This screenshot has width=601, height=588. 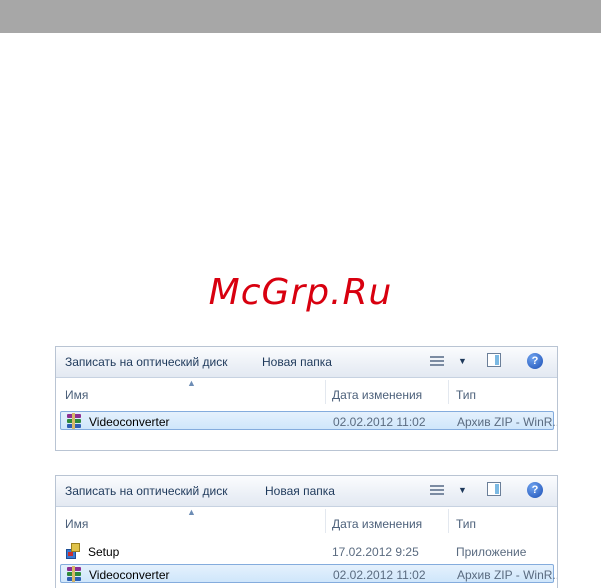 I want to click on setup-app-icon, so click(x=73, y=551).